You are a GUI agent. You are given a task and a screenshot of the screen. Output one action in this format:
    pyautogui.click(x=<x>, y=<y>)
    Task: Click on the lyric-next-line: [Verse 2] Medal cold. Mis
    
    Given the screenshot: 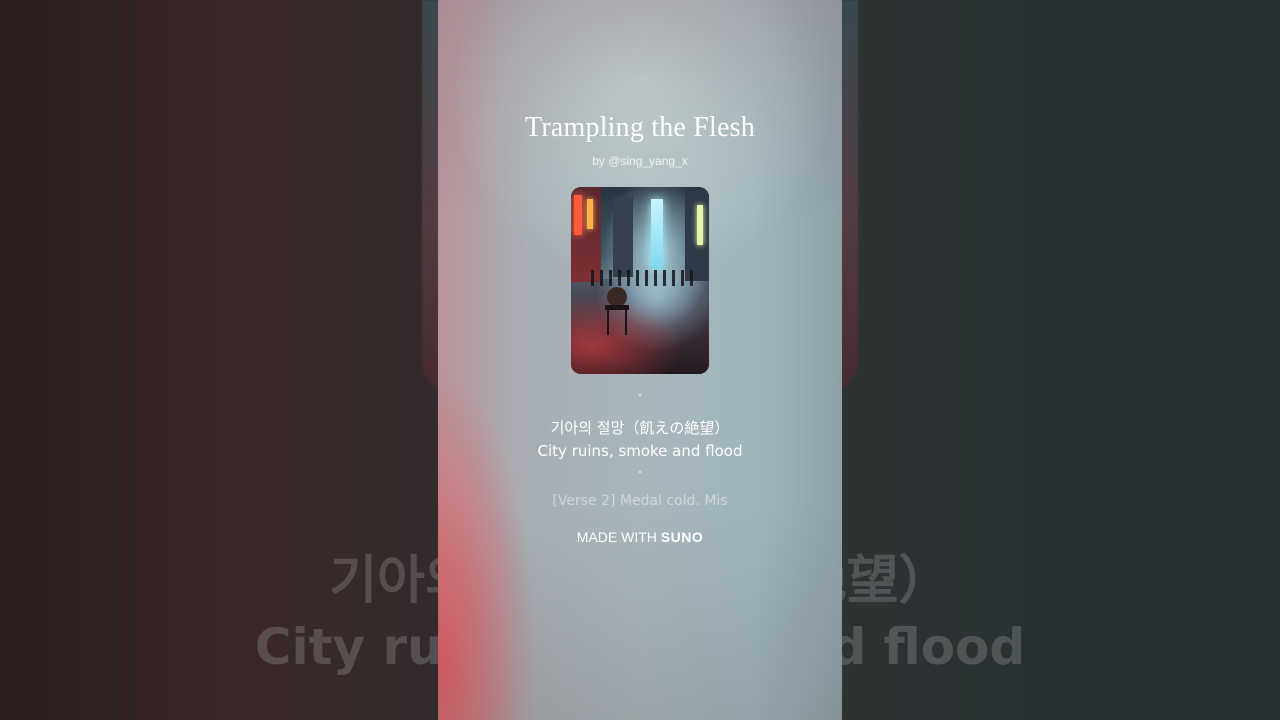 What is the action you would take?
    pyautogui.click(x=640, y=501)
    